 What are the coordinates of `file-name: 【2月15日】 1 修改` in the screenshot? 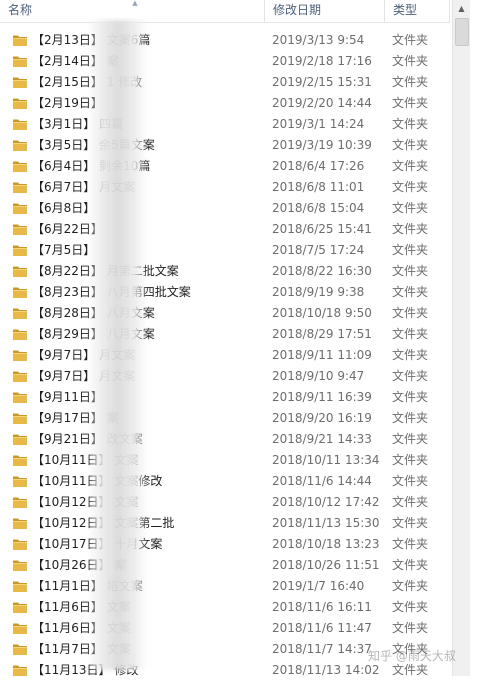 It's located at (148, 82).